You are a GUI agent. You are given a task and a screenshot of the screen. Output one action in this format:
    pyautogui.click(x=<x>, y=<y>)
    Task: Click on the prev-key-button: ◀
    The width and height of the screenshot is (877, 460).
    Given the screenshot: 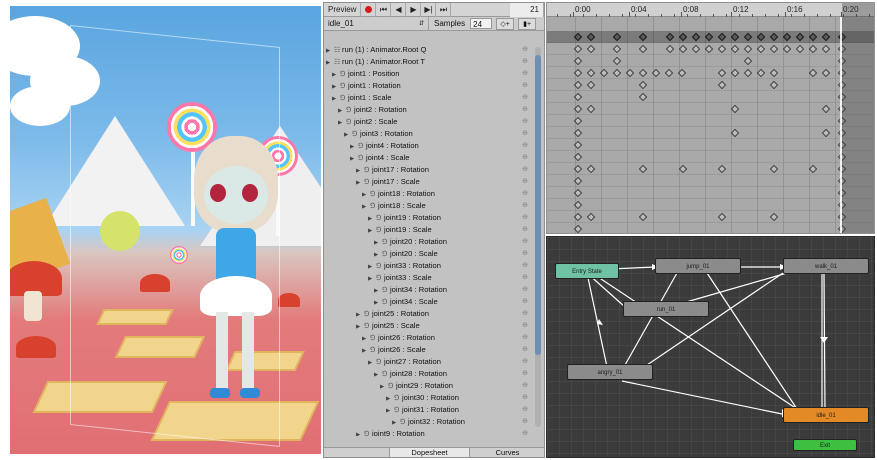 What is the action you would take?
    pyautogui.click(x=399, y=10)
    